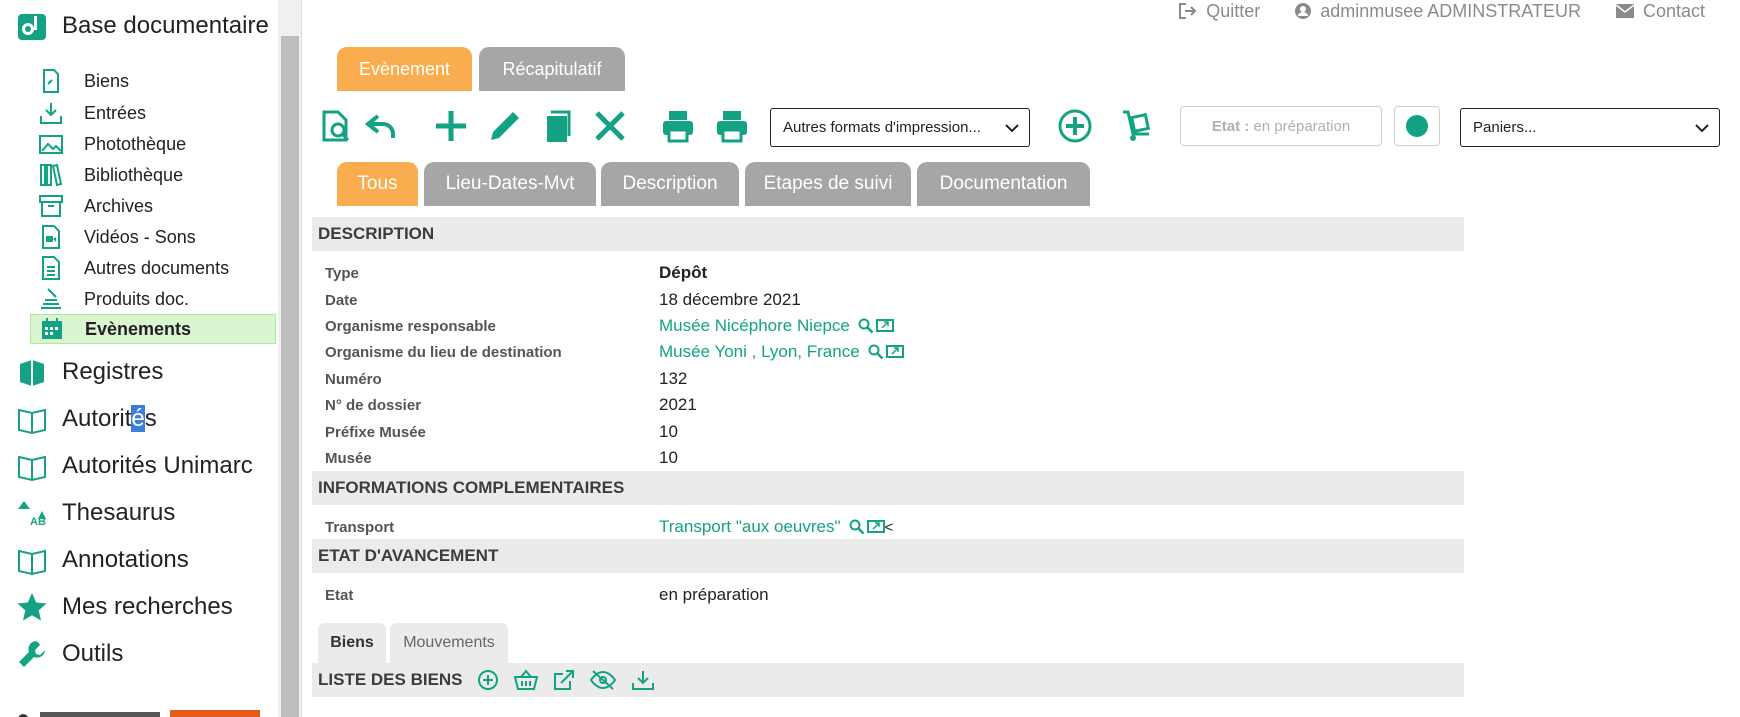 This screenshot has width=1740, height=717. I want to click on sidebar-item-phototheque: Photothèque, so click(112, 144).